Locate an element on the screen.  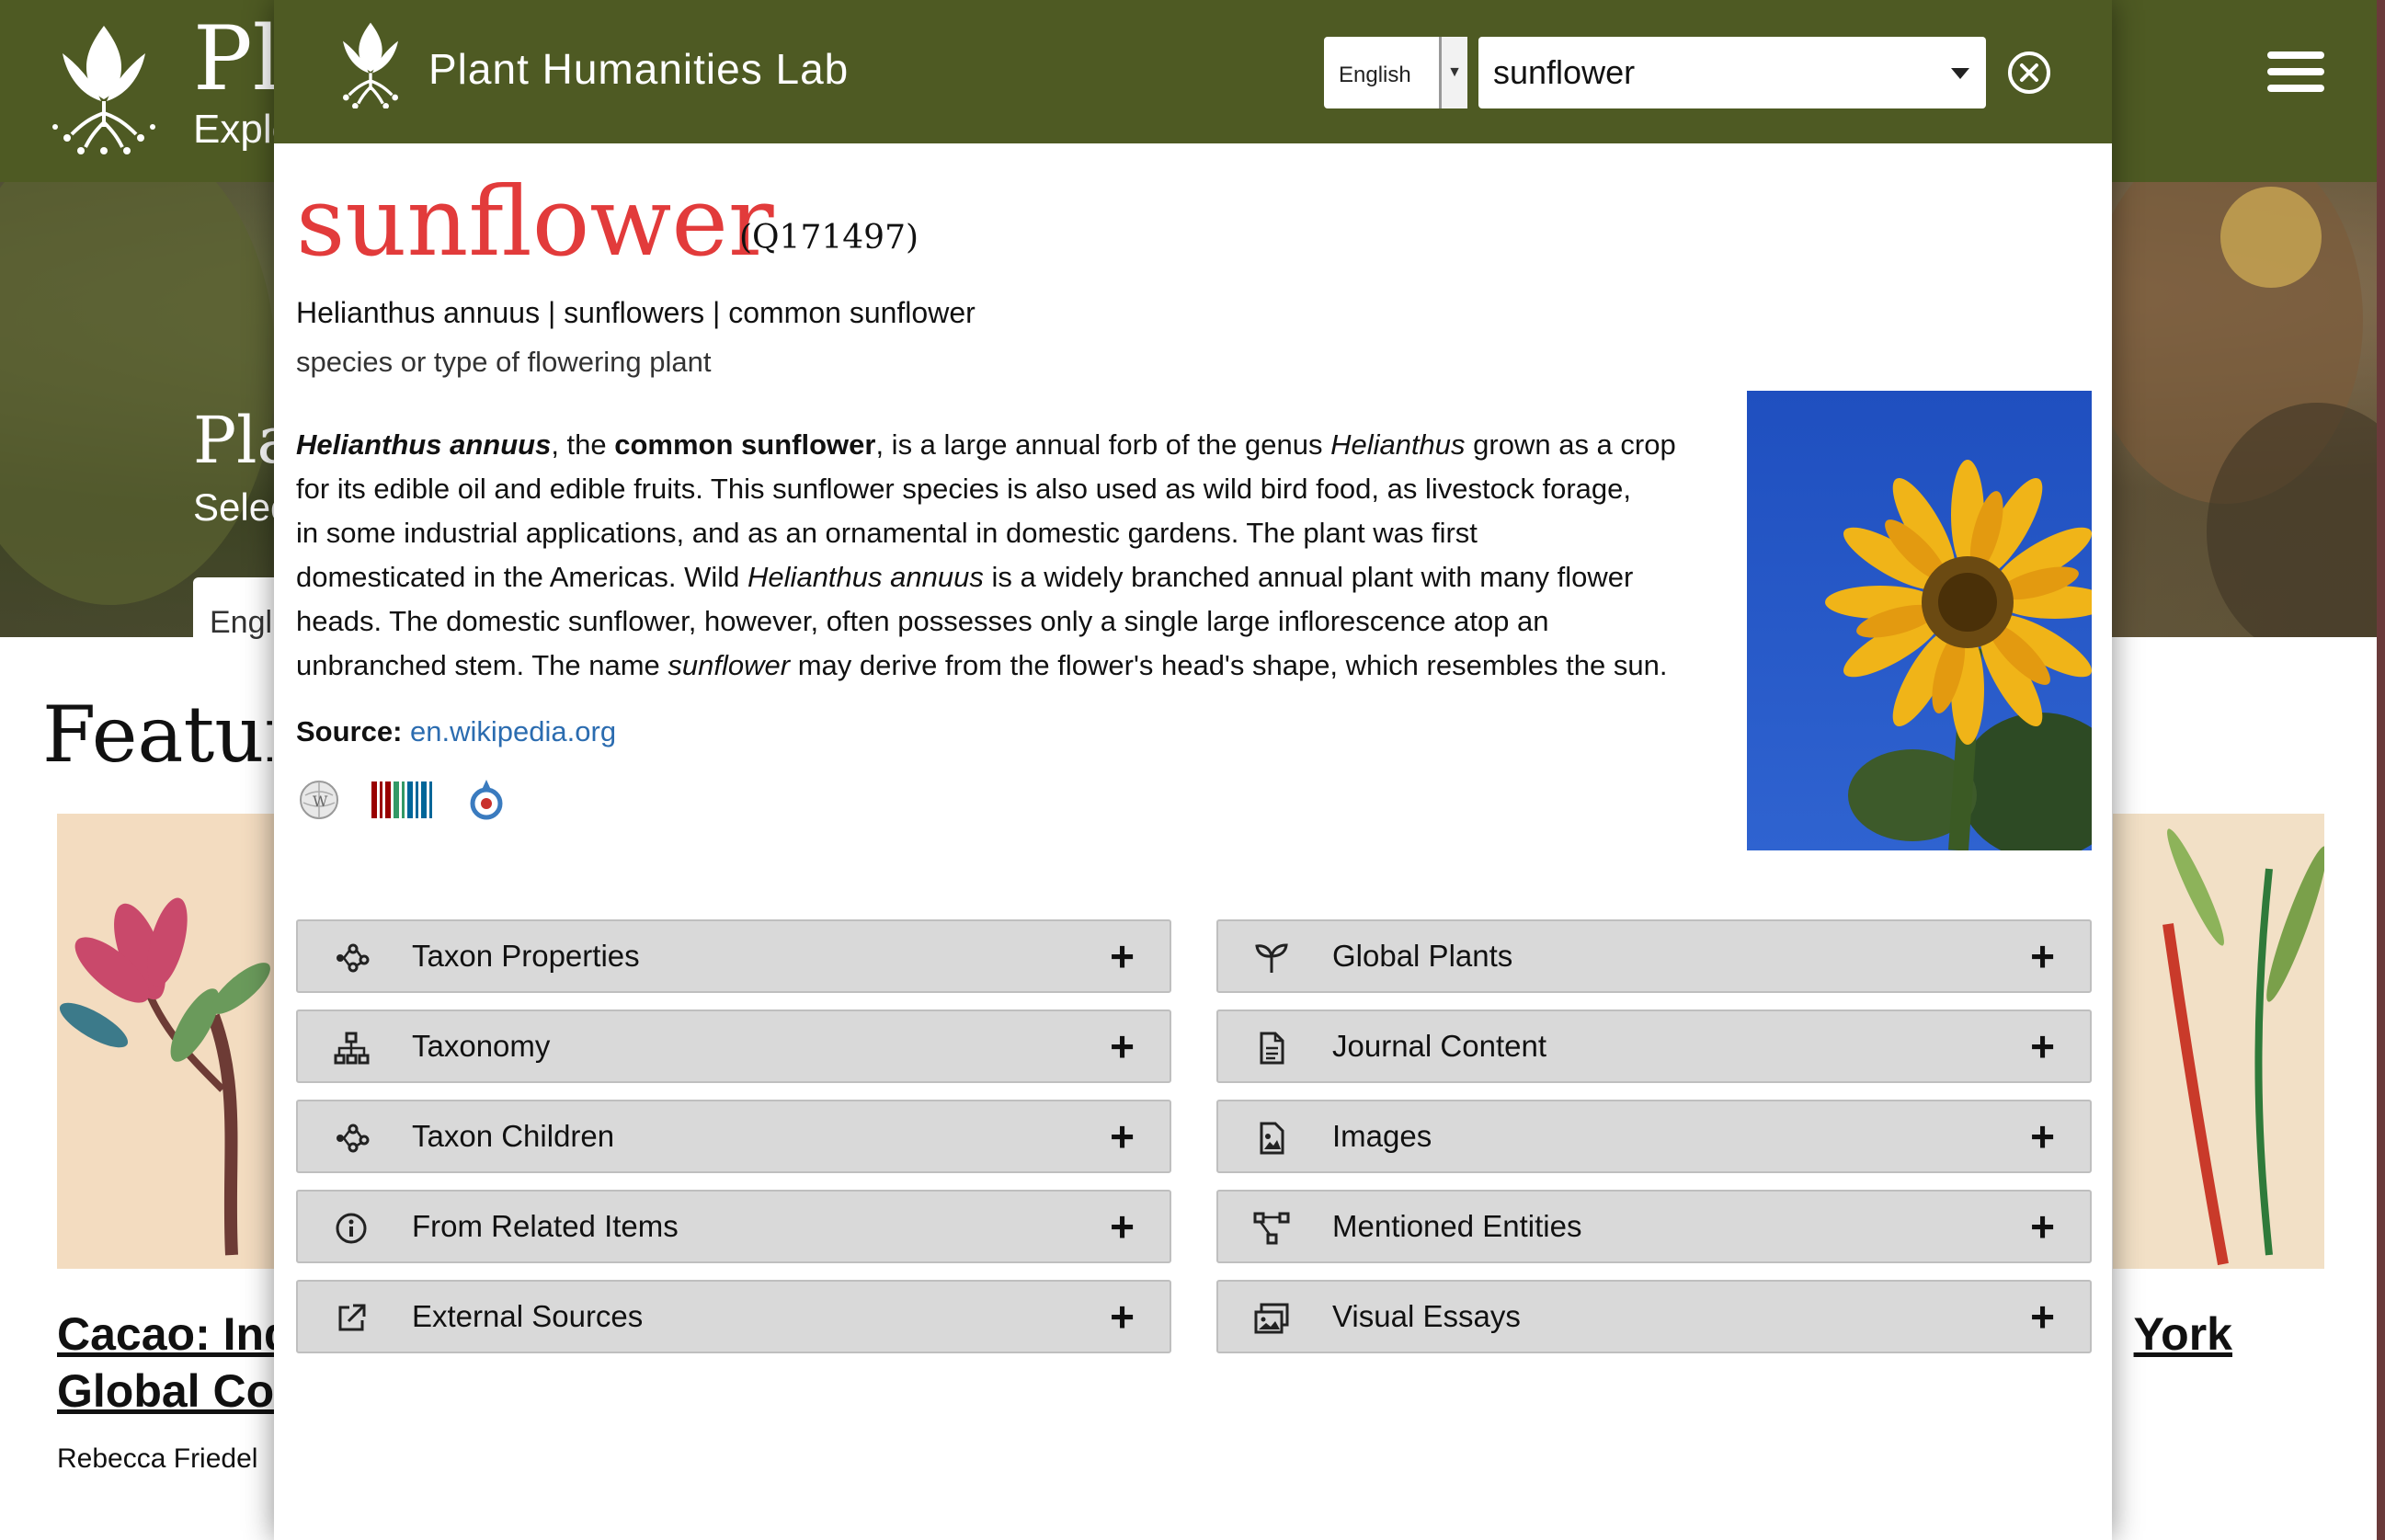
wikipedia-icon: W is located at coordinates (319, 800).